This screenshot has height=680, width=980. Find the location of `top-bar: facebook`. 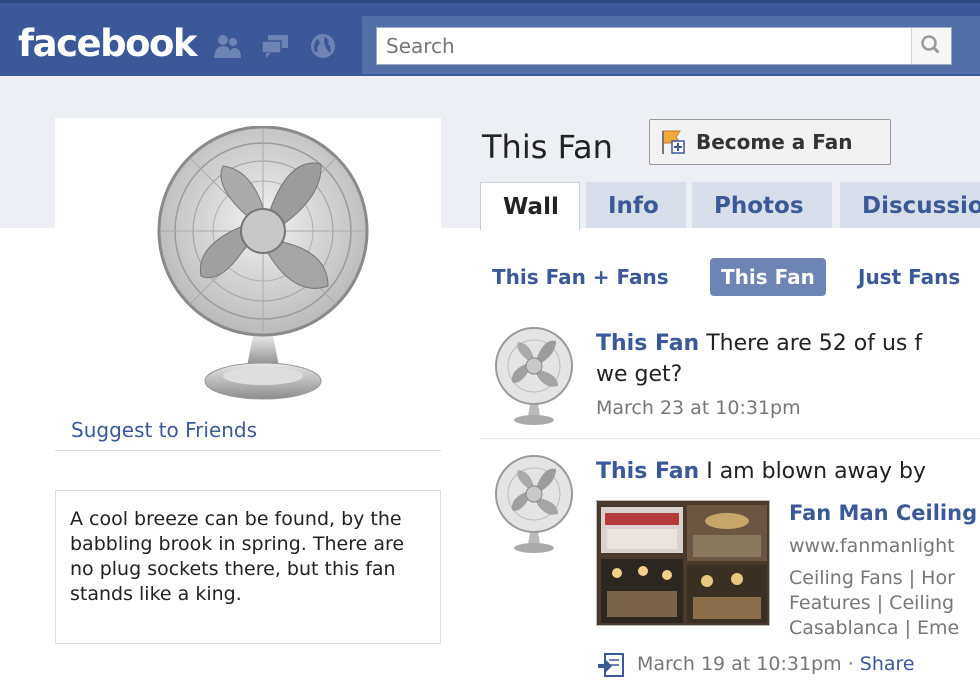

top-bar: facebook is located at coordinates (490, 38).